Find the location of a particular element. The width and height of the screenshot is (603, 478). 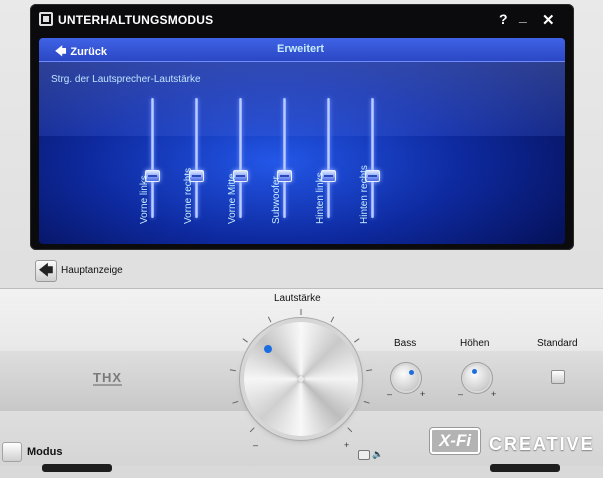

home-label: Hauptanzeige is located at coordinates (92, 270).